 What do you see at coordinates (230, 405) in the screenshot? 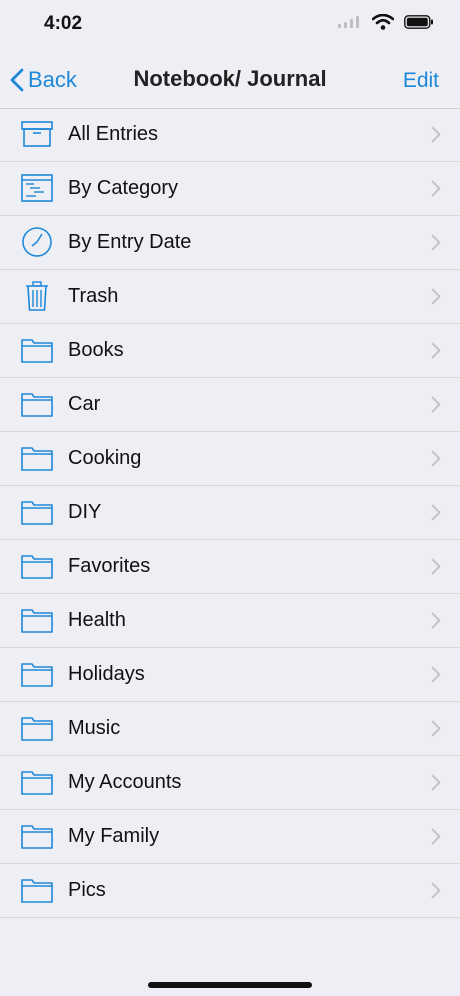
I see `list-item-car: Car` at bounding box center [230, 405].